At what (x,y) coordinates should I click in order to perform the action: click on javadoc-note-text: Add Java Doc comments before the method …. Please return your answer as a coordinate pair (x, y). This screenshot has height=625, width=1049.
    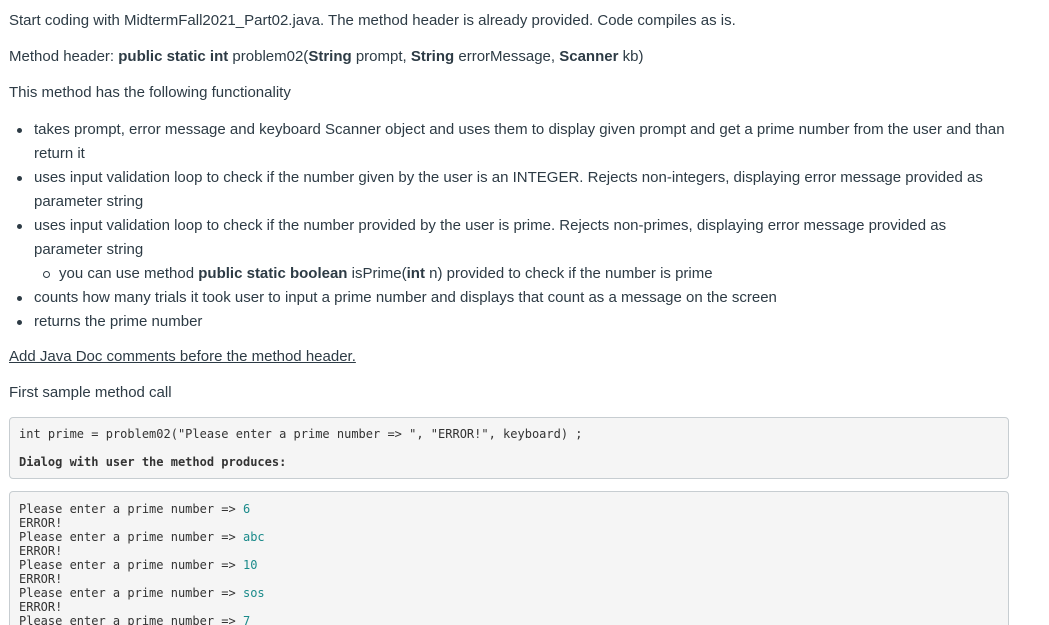
    Looking at the image, I should click on (182, 356).